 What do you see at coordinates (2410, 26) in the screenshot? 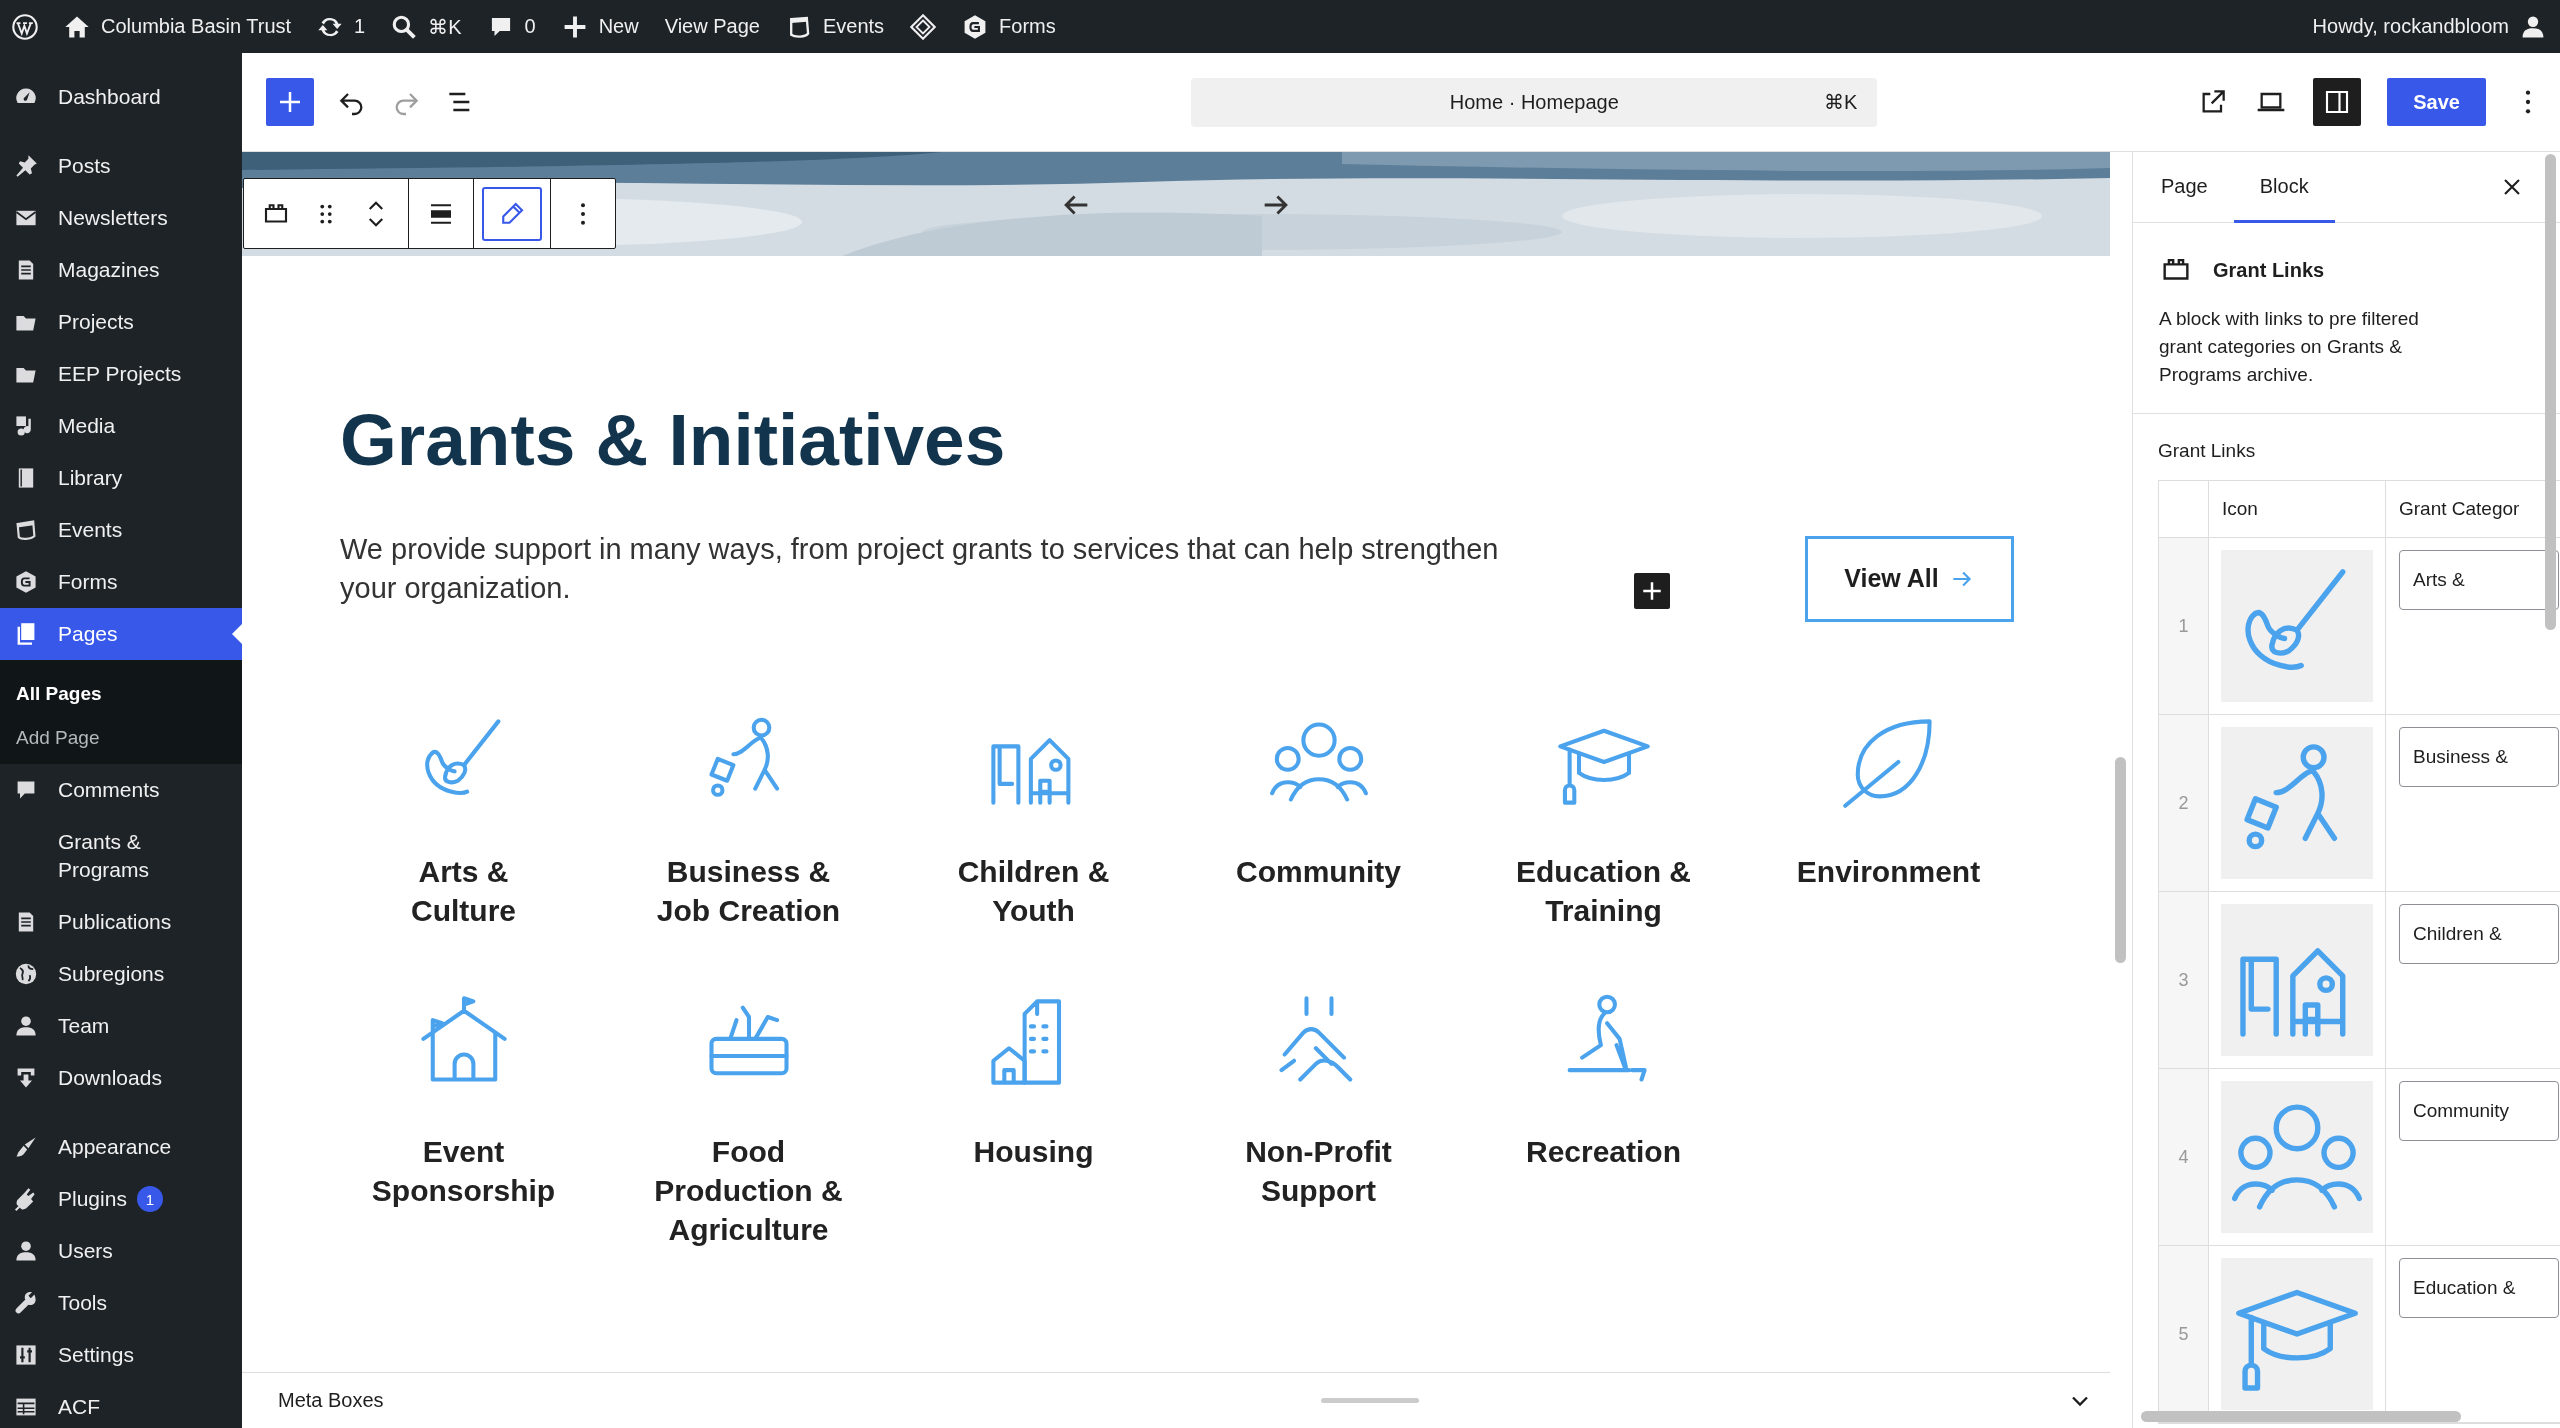
I see `greeting-link: Howdy, rockandbloom` at bounding box center [2410, 26].